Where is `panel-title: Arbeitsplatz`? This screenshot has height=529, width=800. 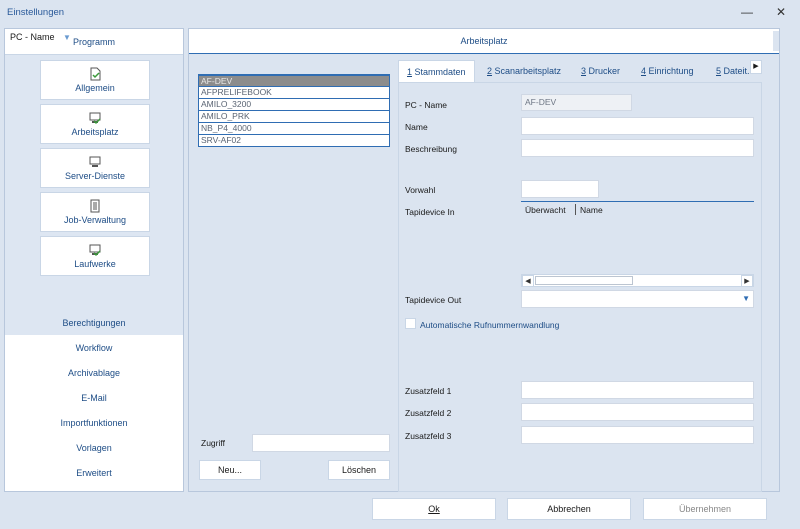
panel-title: Arbeitsplatz is located at coordinates (484, 41).